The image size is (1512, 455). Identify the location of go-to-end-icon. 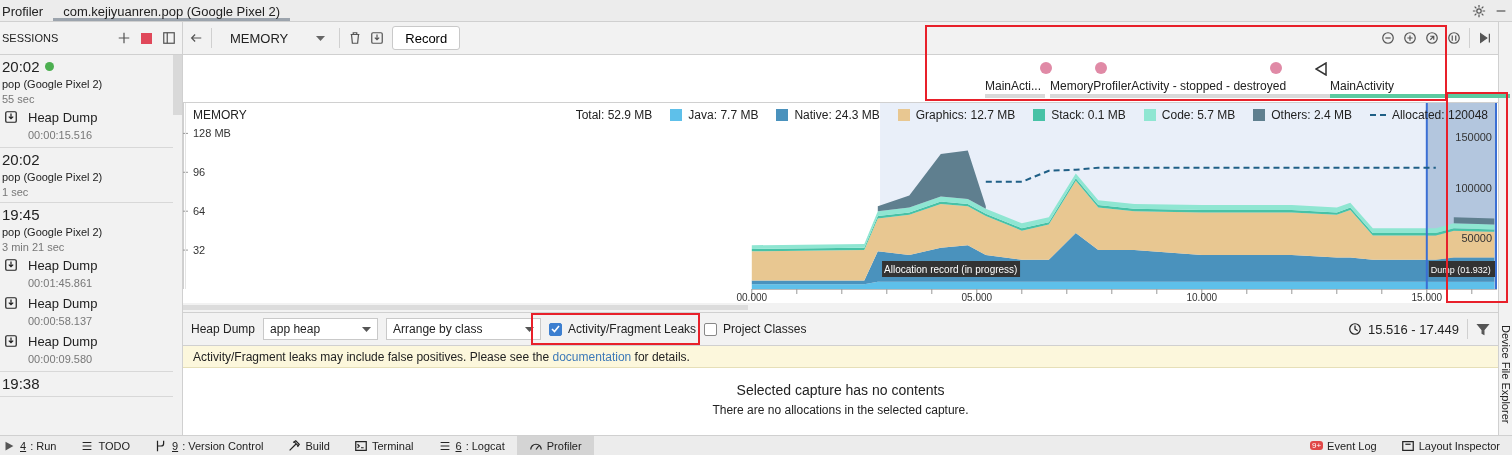
(1485, 38).